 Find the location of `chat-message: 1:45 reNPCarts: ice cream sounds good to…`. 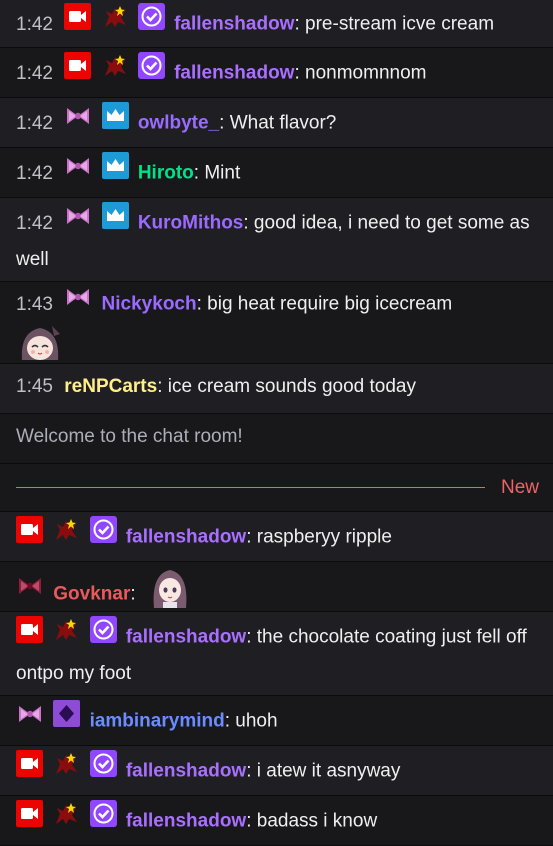

chat-message: 1:45 reNPCarts: ice cream sounds good to… is located at coordinates (276, 389).